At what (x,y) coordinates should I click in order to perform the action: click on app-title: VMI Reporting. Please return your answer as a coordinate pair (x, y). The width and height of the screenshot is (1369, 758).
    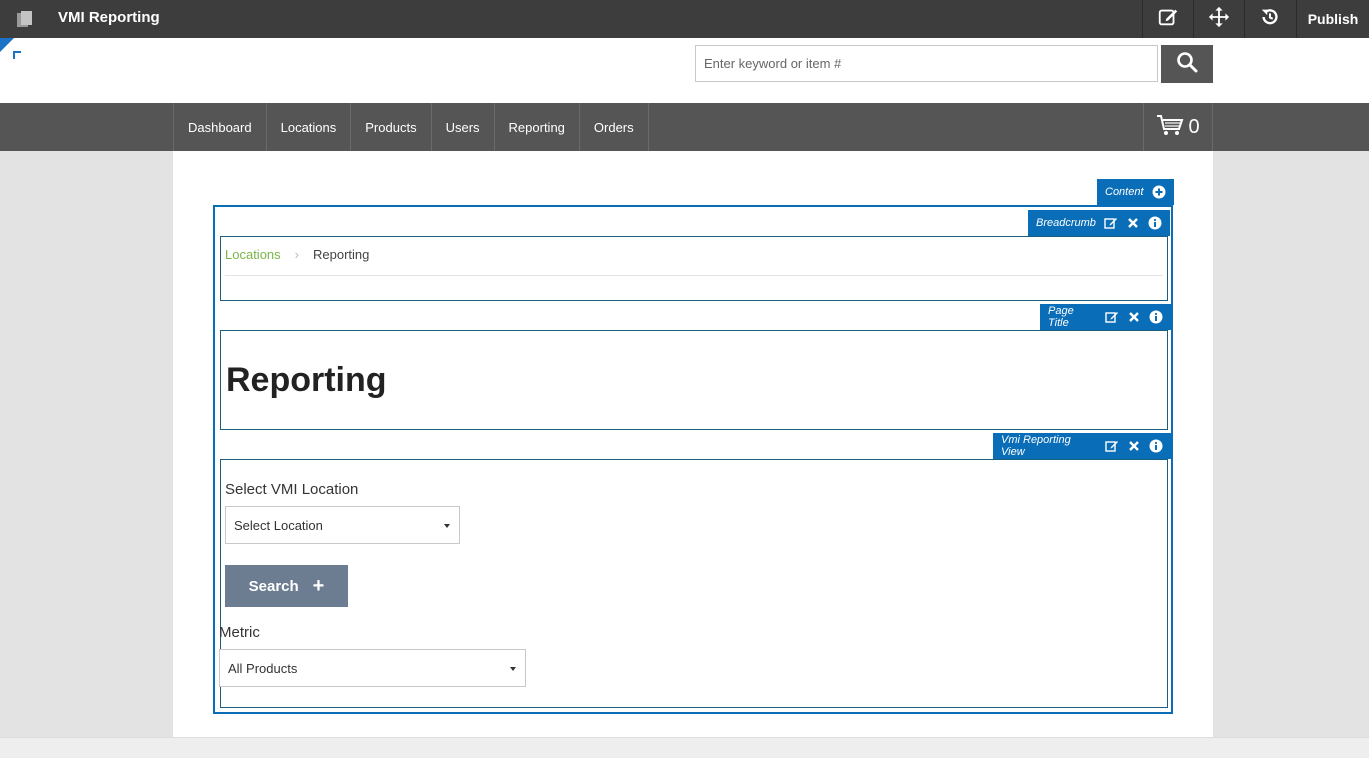
    Looking at the image, I should click on (109, 17).